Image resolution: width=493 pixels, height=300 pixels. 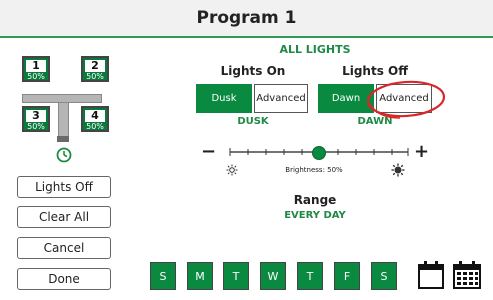 What do you see at coordinates (253, 71) in the screenshot?
I see `lights-on-heading: Lights On` at bounding box center [253, 71].